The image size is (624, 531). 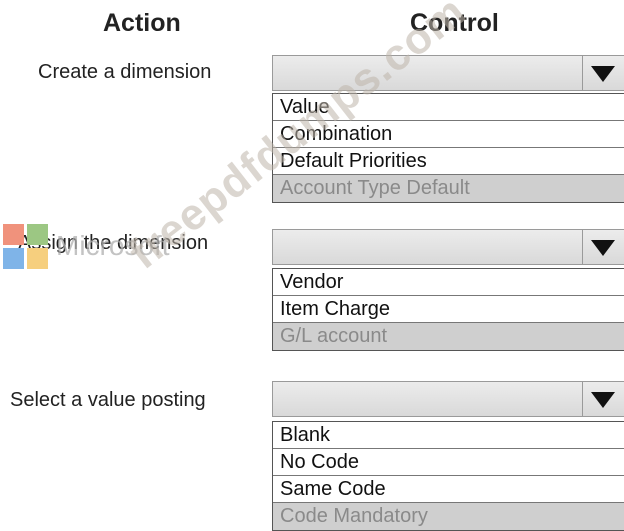 I want to click on dropdown-assign-dimension, so click(x=448, y=247).